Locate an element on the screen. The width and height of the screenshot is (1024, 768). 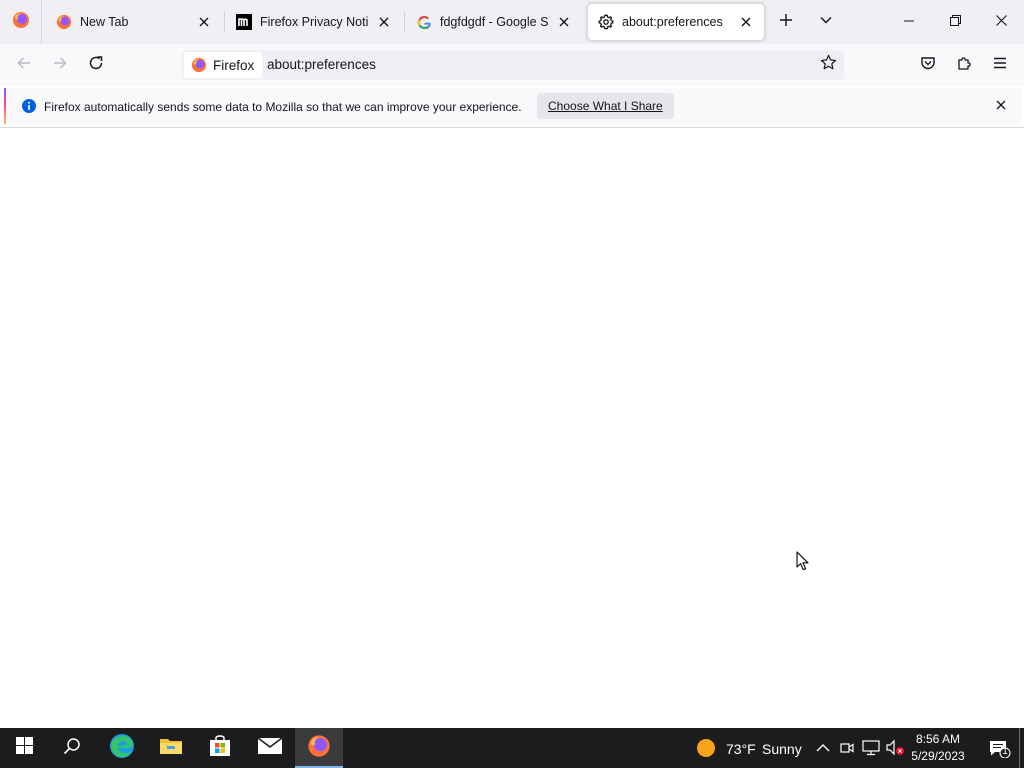
meet-now-icon is located at coordinates (847, 748).